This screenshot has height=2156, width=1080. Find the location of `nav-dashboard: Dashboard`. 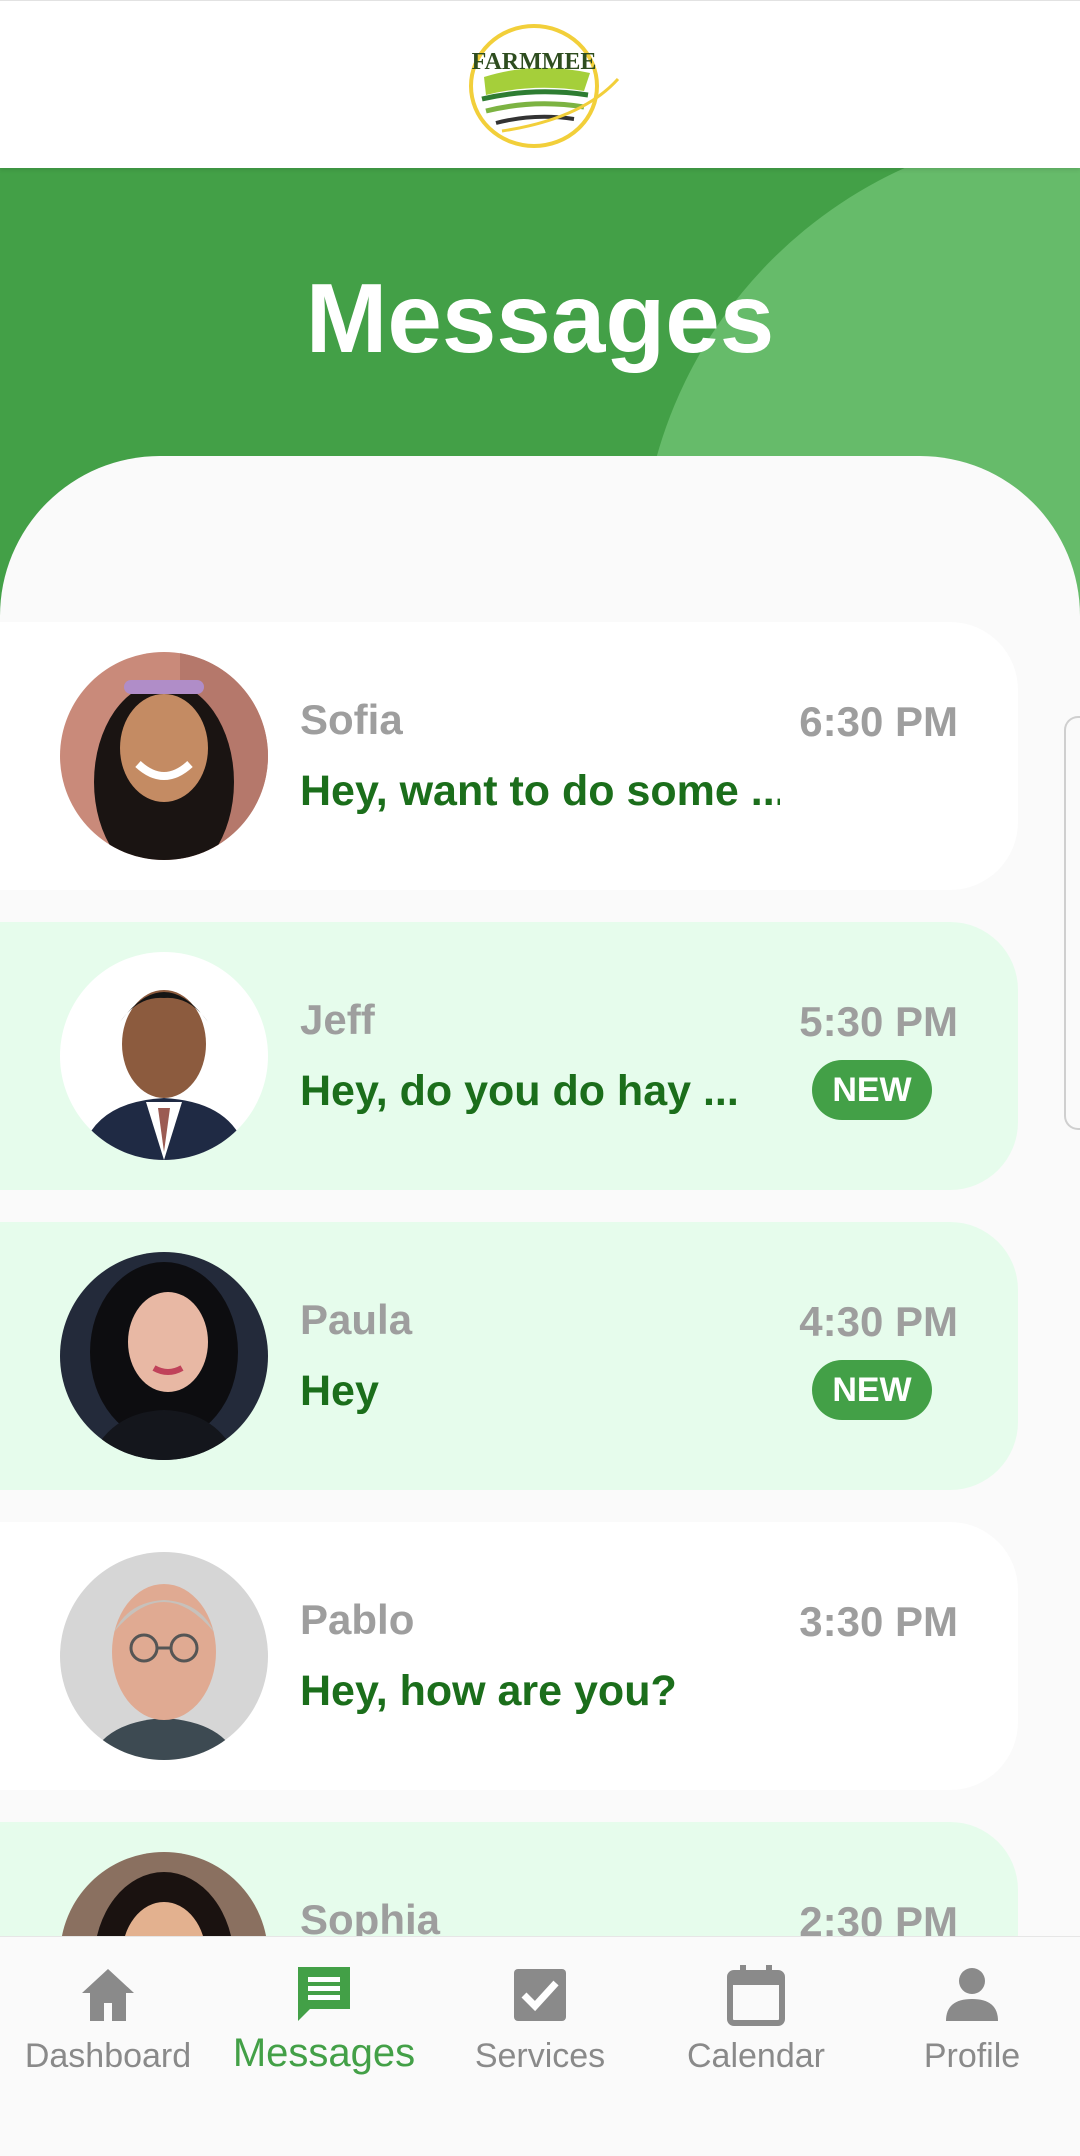

nav-dashboard: Dashboard is located at coordinates (108, 2019).